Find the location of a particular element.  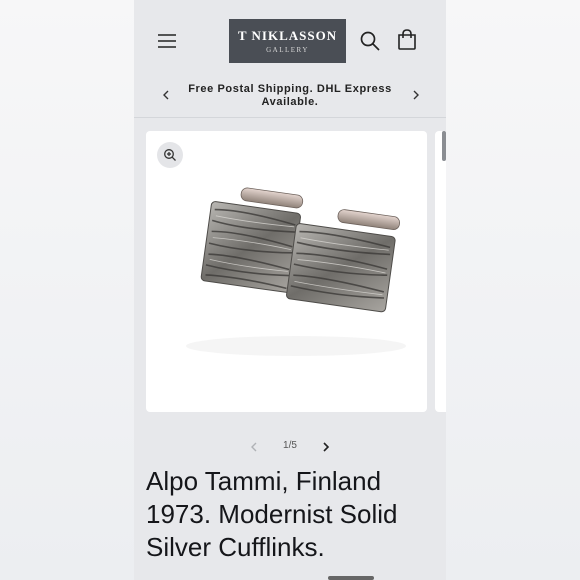

store-logo: T NIKLASSON GALLERY is located at coordinates (287, 41).